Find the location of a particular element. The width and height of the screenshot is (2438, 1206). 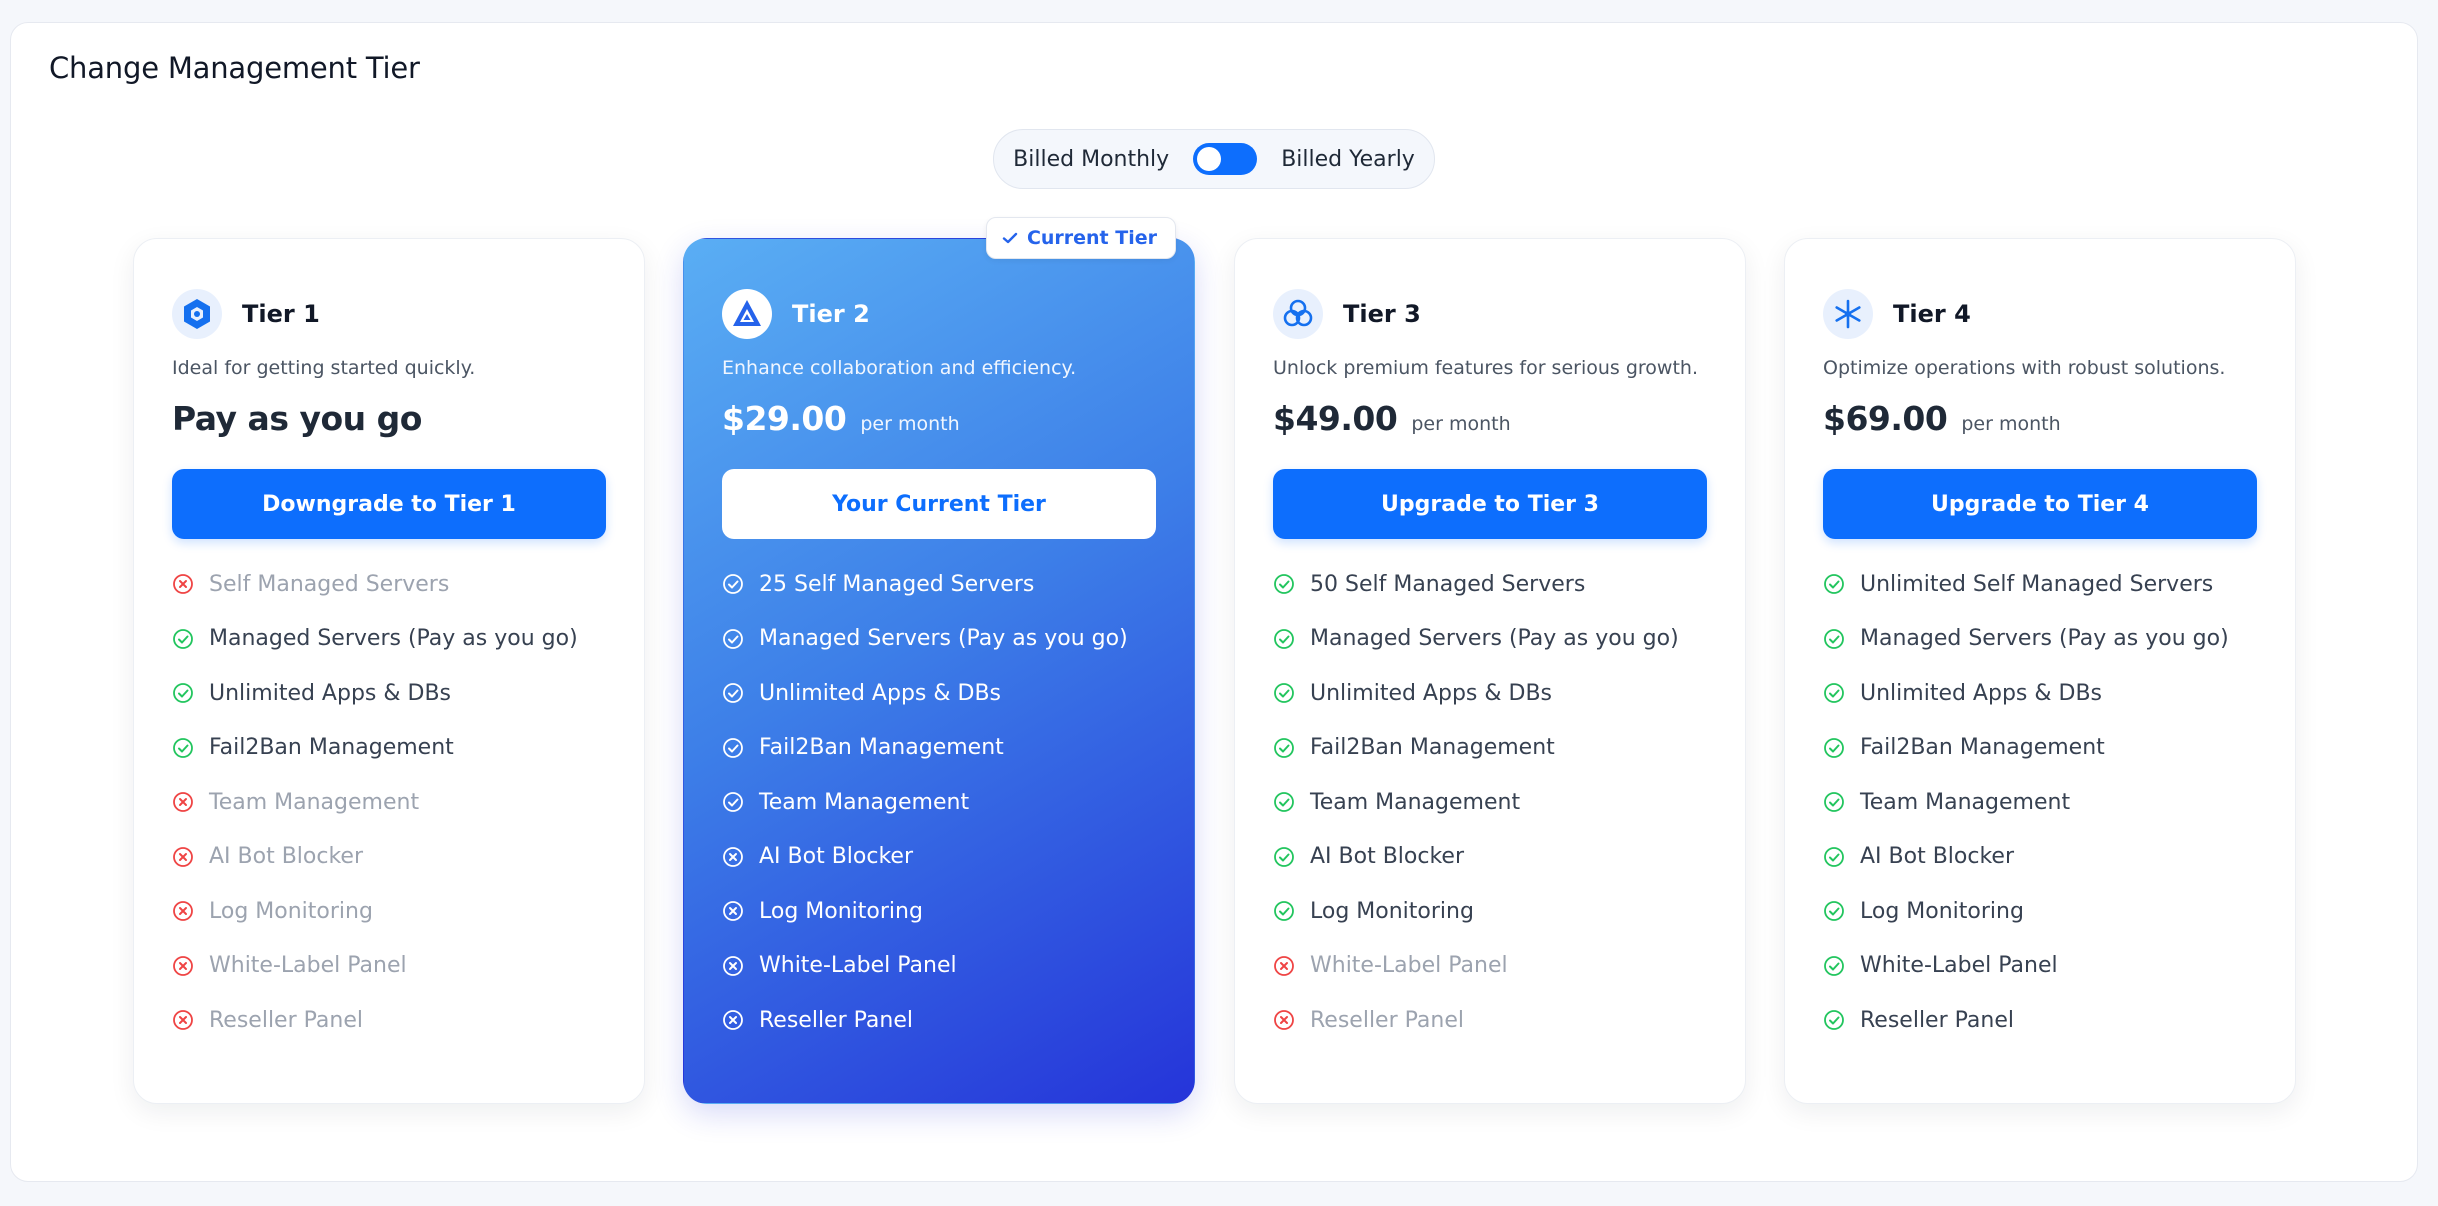

tier-name: Tier 2 is located at coordinates (831, 314).